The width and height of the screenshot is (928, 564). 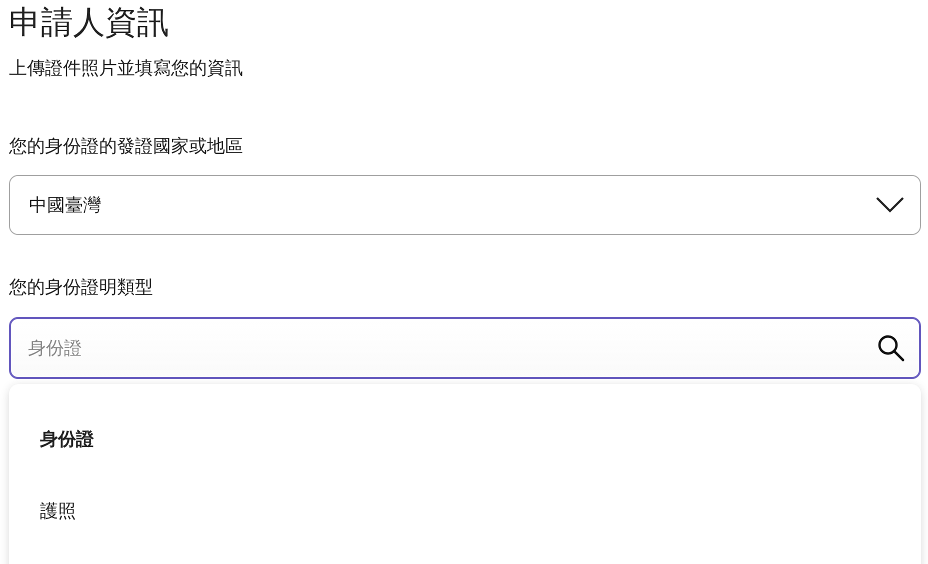 I want to click on chevron-down-icon, so click(x=890, y=205).